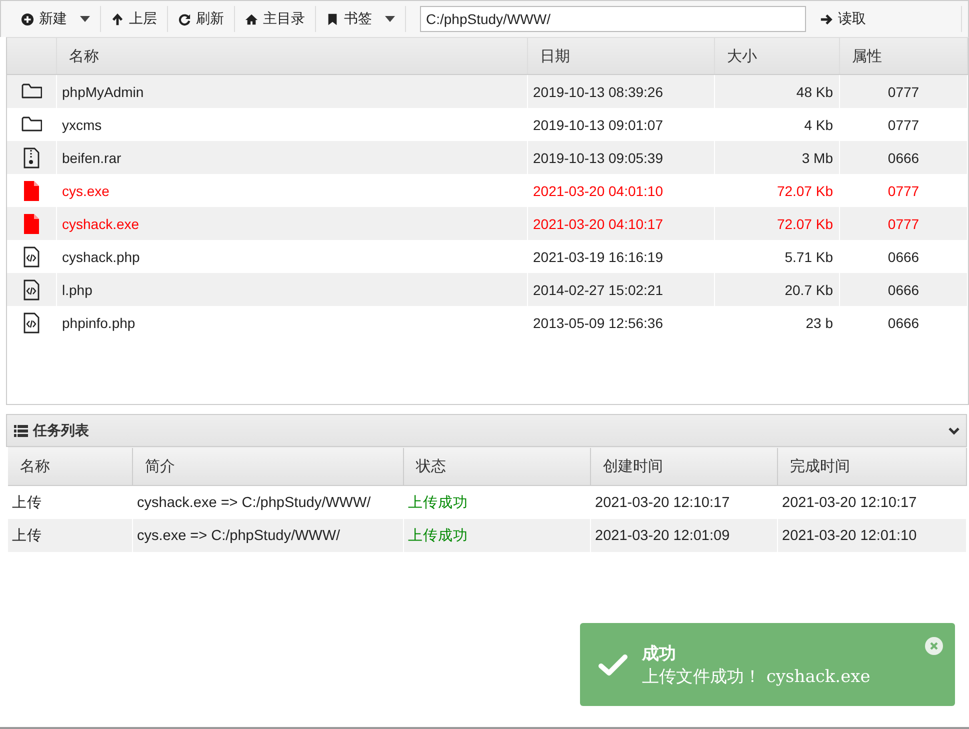  I want to click on column-header: 大小, so click(777, 56).